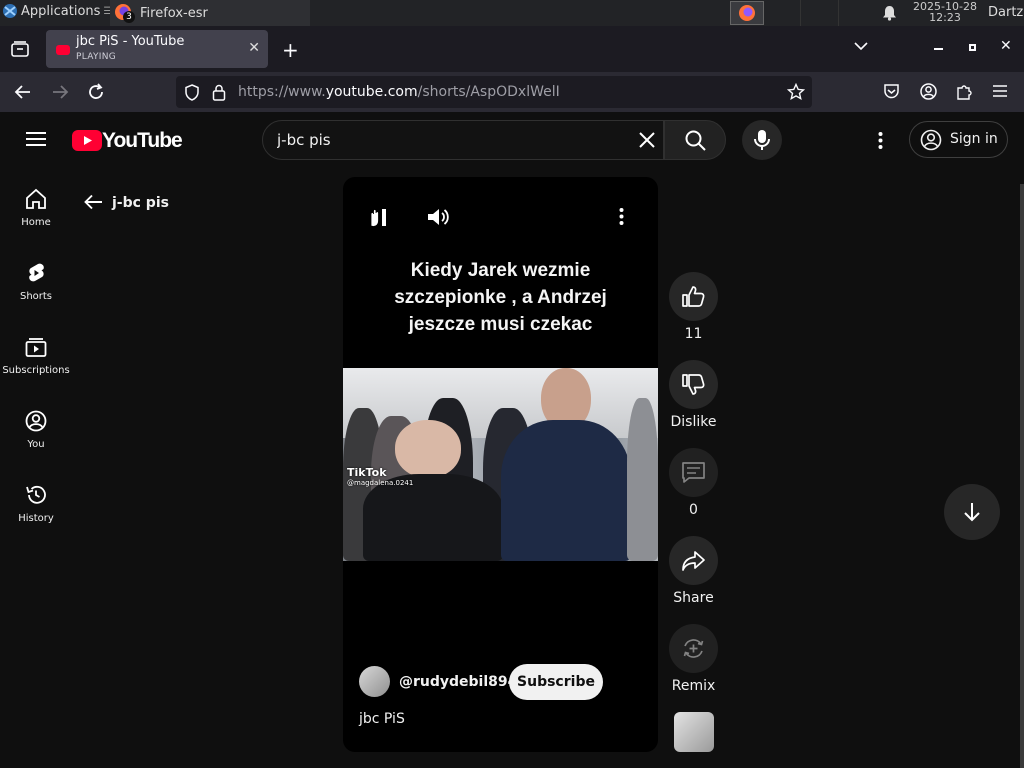  What do you see at coordinates (60, 92) in the screenshot?
I see `forward-arrow-icon` at bounding box center [60, 92].